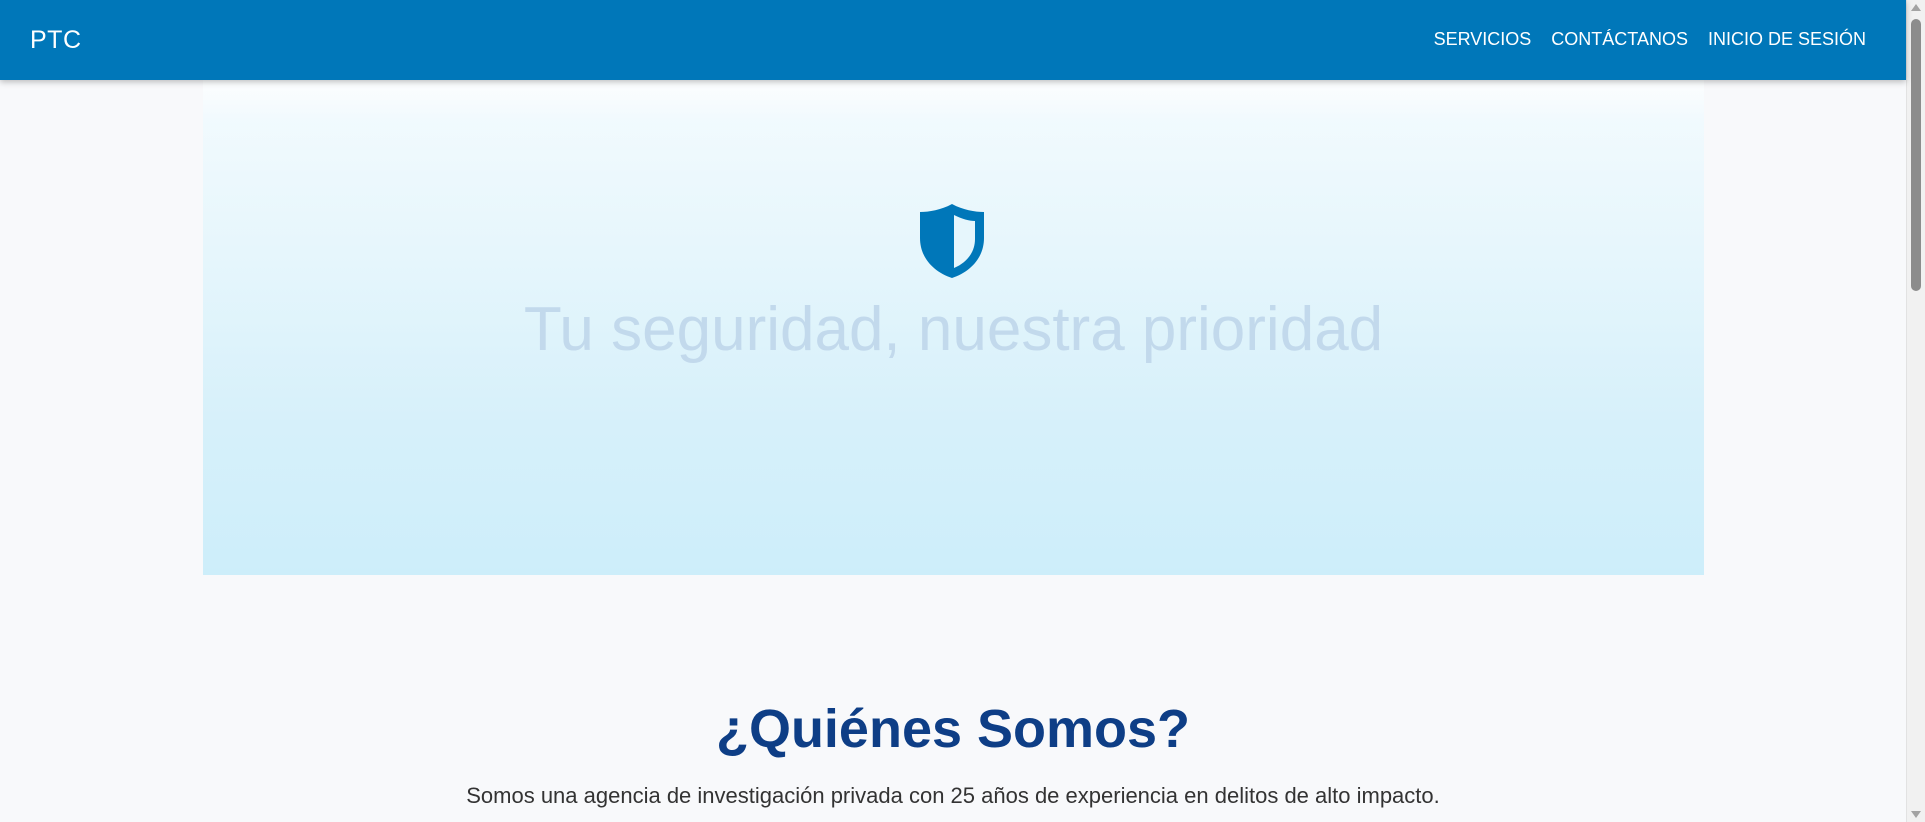  Describe the element at coordinates (1787, 39) in the screenshot. I see `nav-link-inicio-sesion: INICIO DE SESIÓN` at that location.